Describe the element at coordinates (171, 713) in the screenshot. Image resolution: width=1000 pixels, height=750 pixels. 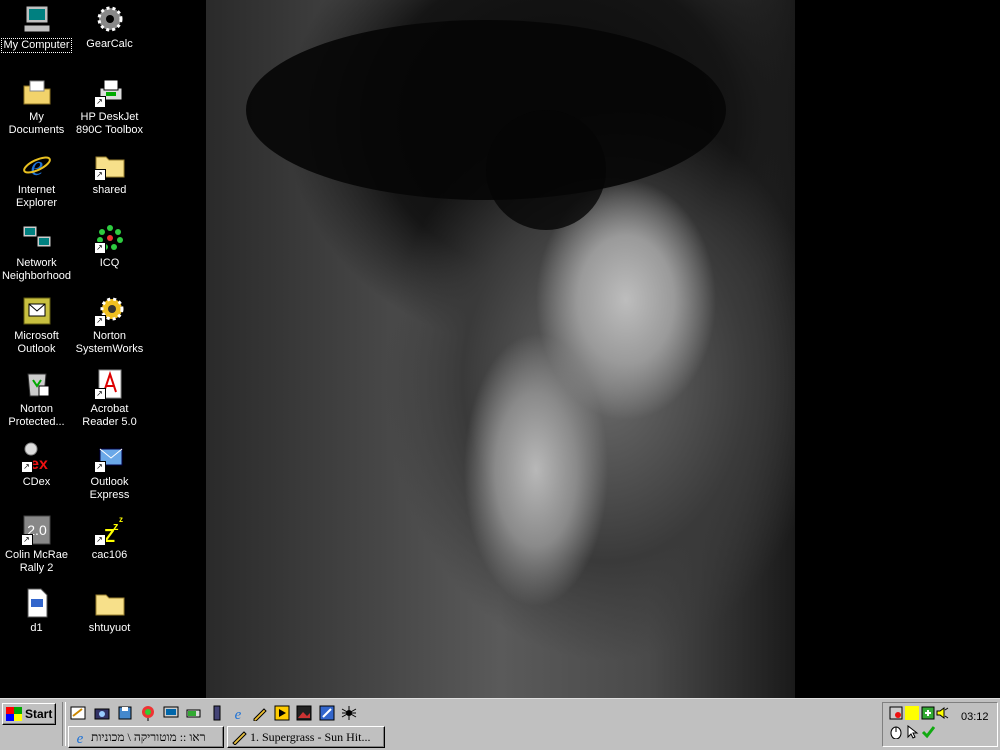
I see `monitor-icon` at that location.